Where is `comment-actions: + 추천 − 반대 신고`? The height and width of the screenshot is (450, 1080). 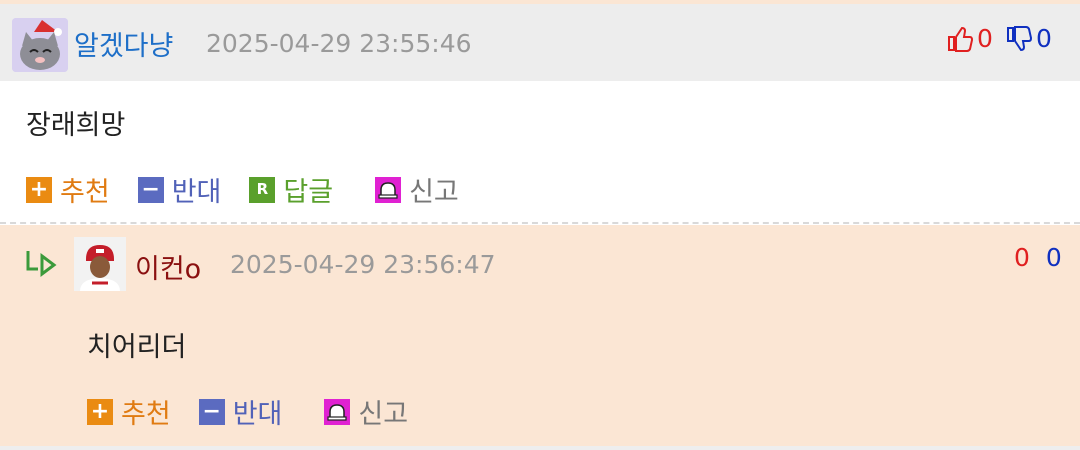
comment-actions: + 추천 − 반대 신고 is located at coordinates (261, 411).